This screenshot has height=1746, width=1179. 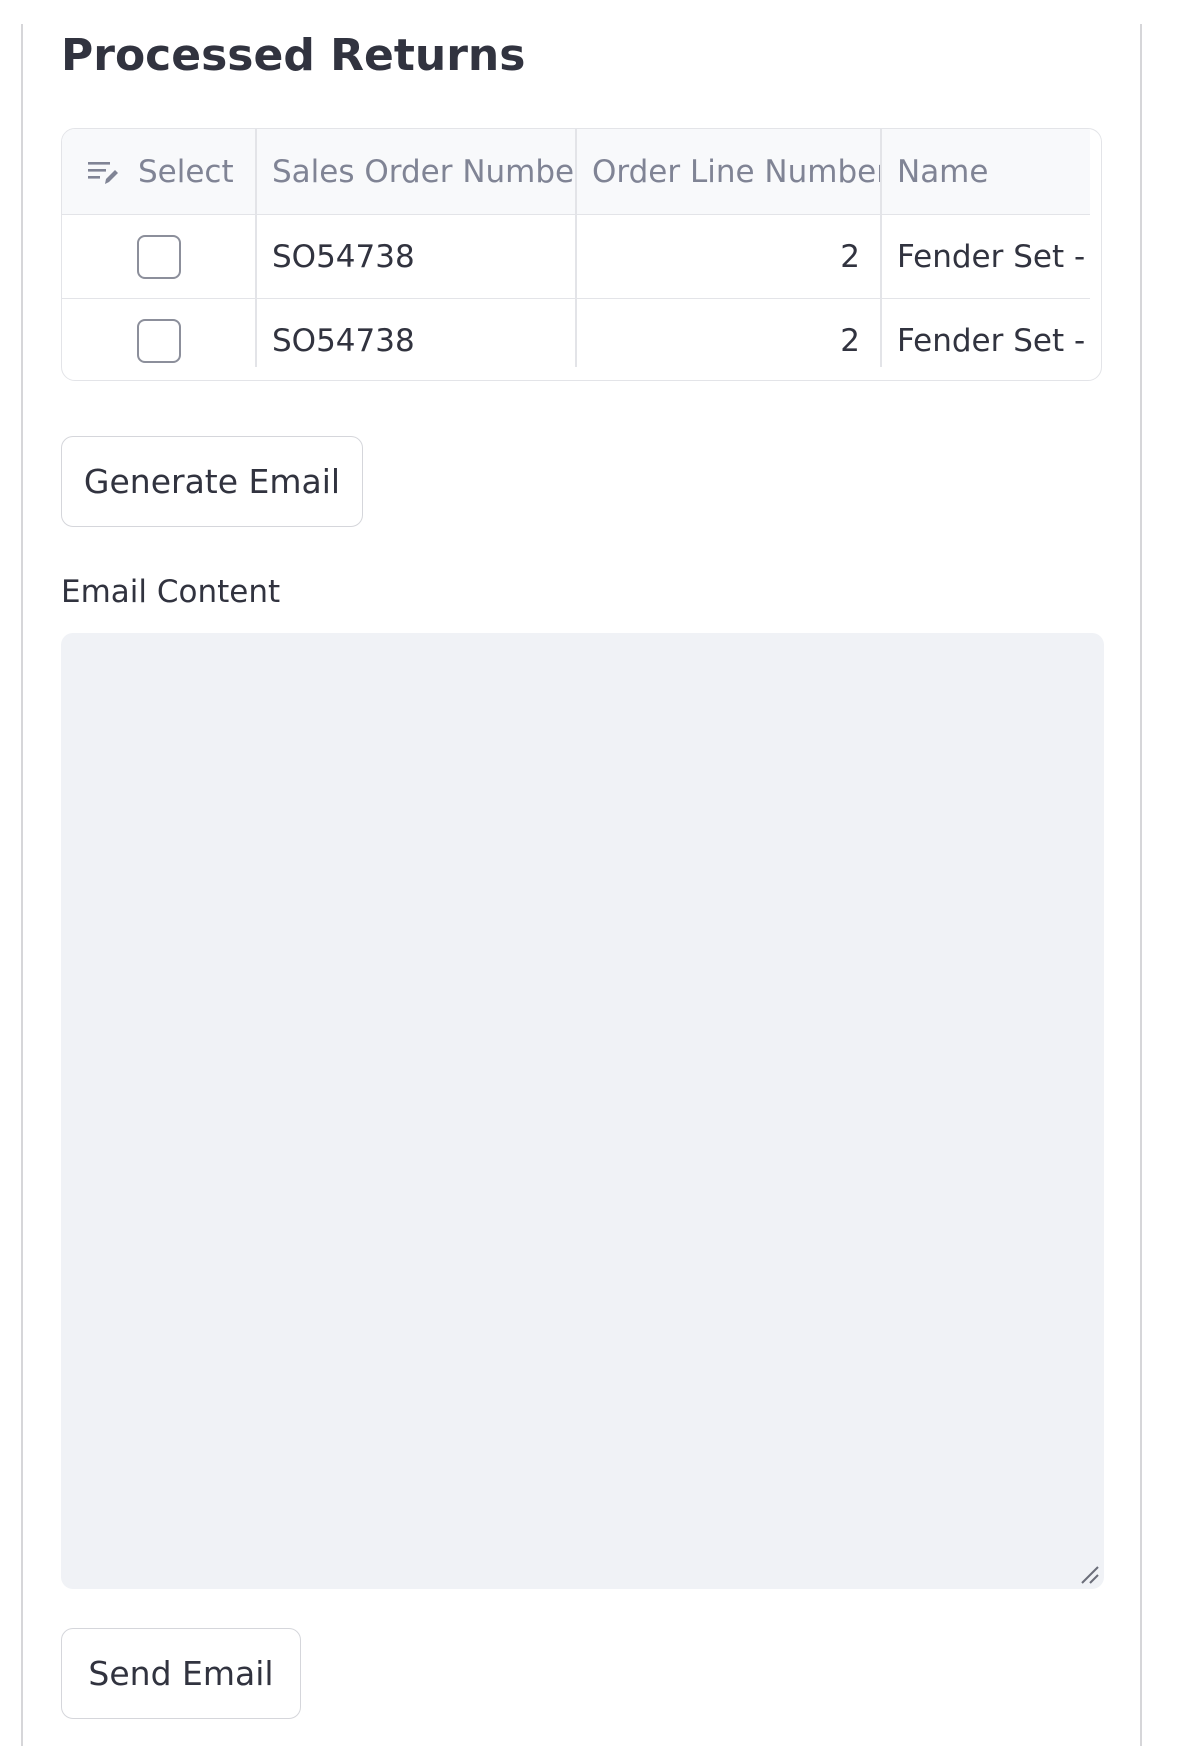 I want to click on section-title: Processed Returns, so click(x=293, y=55).